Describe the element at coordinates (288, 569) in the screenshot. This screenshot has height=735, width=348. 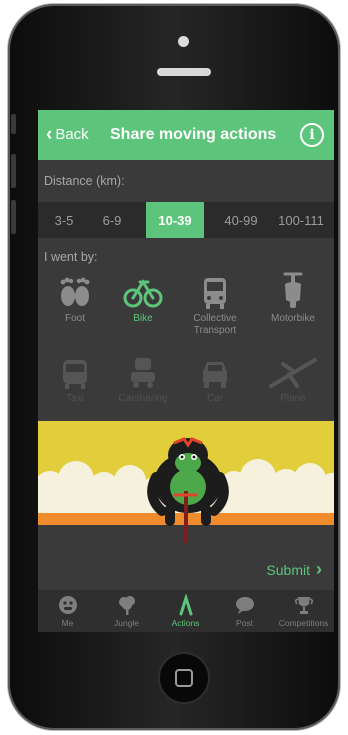
I see `submit-label: Submit` at that location.